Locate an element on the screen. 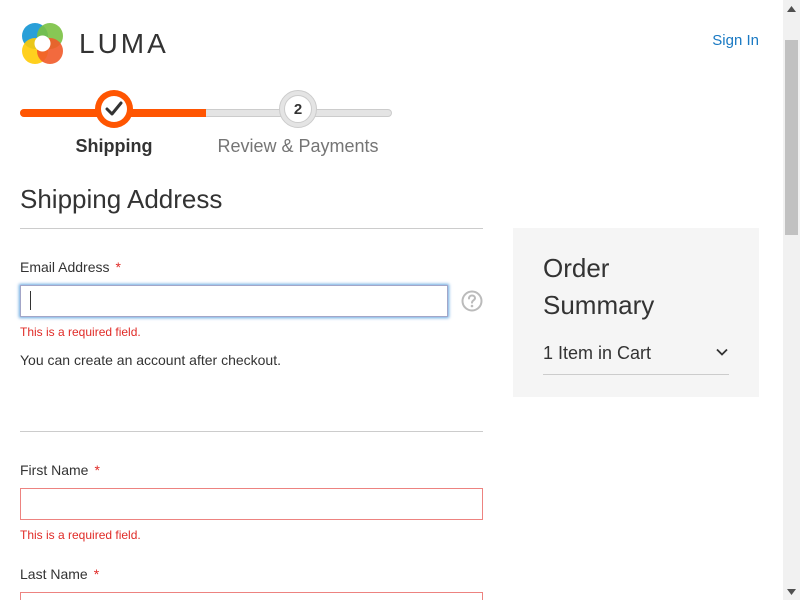 The height and width of the screenshot is (600, 800). order-summary-title: Order Summary is located at coordinates (599, 286).